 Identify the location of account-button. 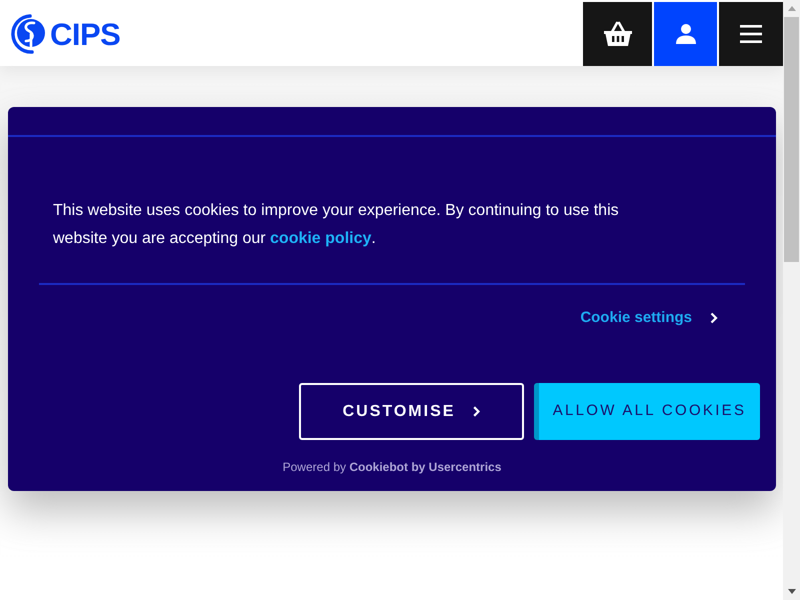
(685, 34).